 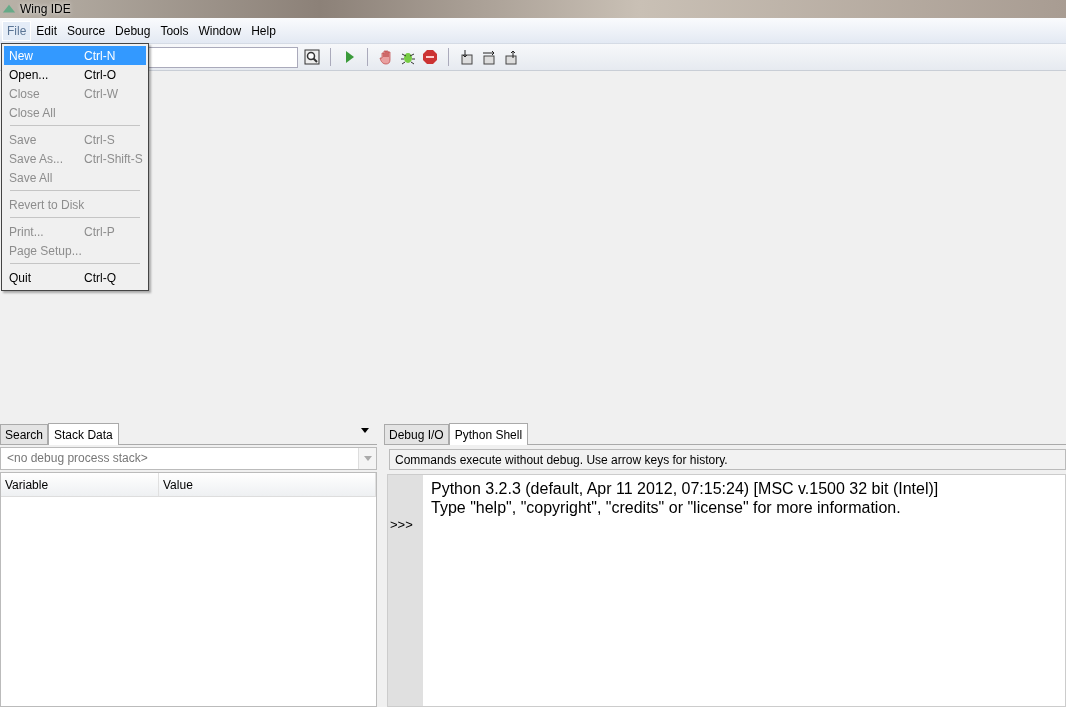 What do you see at coordinates (174, 30) in the screenshot?
I see `menu-title: Tools` at bounding box center [174, 30].